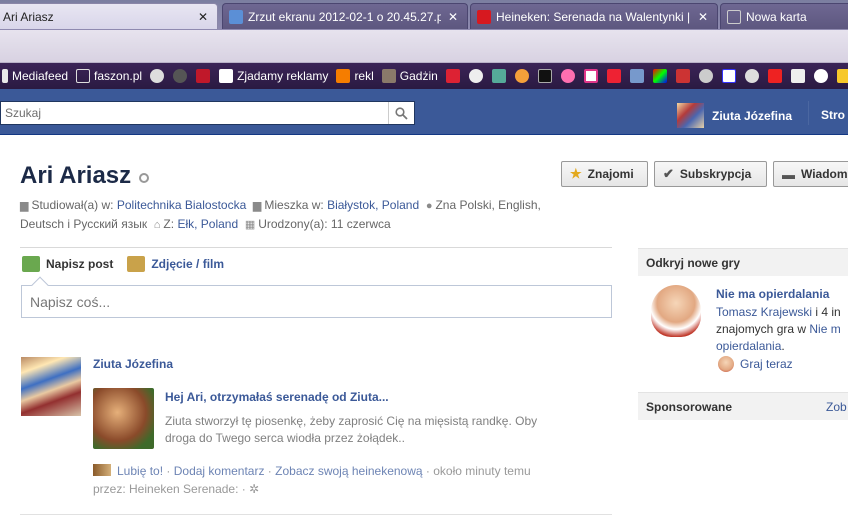  Describe the element at coordinates (751, 76) in the screenshot. I see `flower-icon` at that location.